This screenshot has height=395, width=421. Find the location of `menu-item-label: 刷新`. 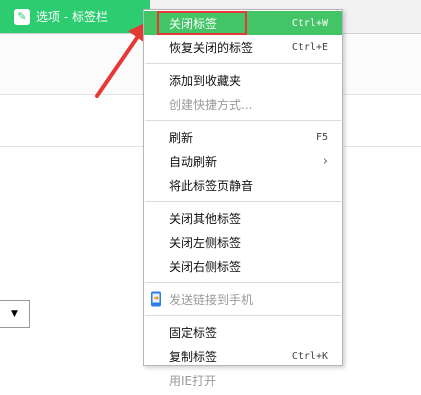

menu-item-label: 刷新 is located at coordinates (181, 137).